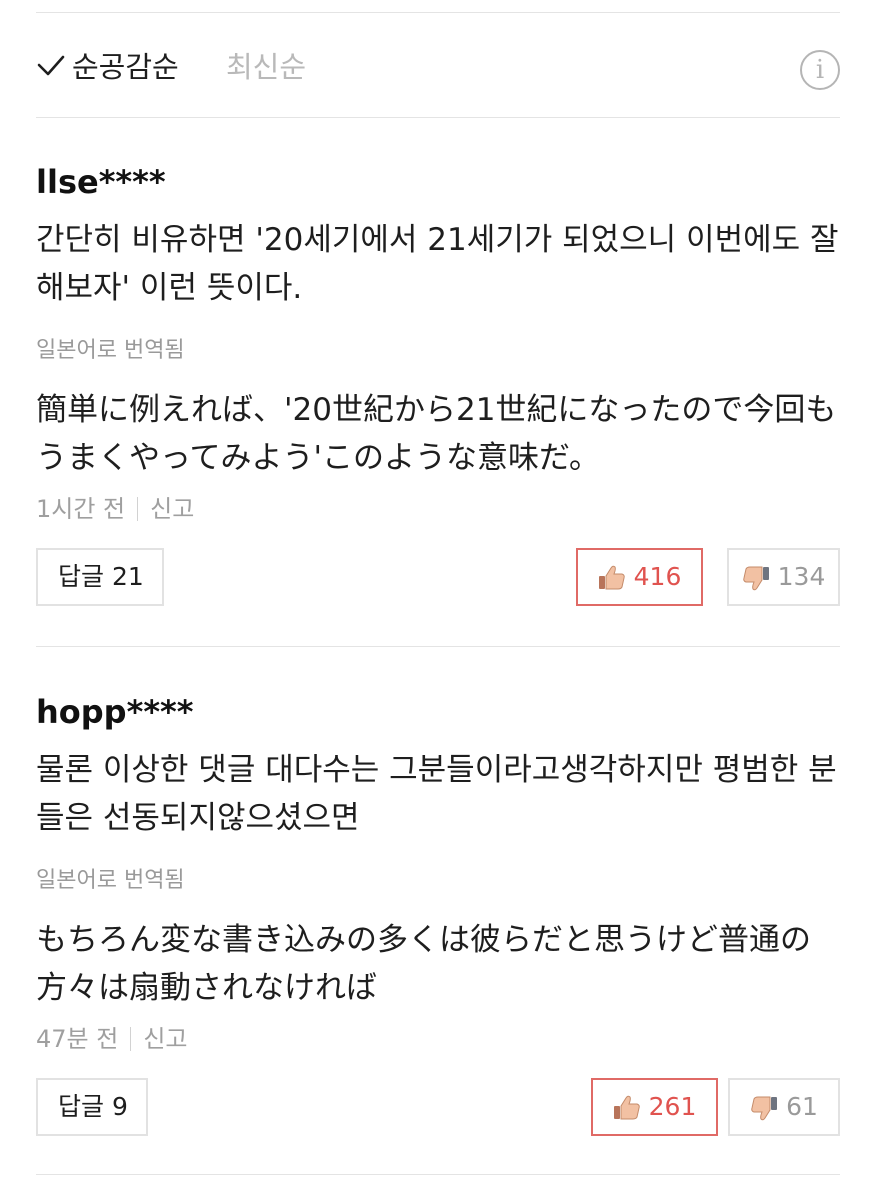 The image size is (874, 1200). I want to click on like-button: 261, so click(654, 1107).